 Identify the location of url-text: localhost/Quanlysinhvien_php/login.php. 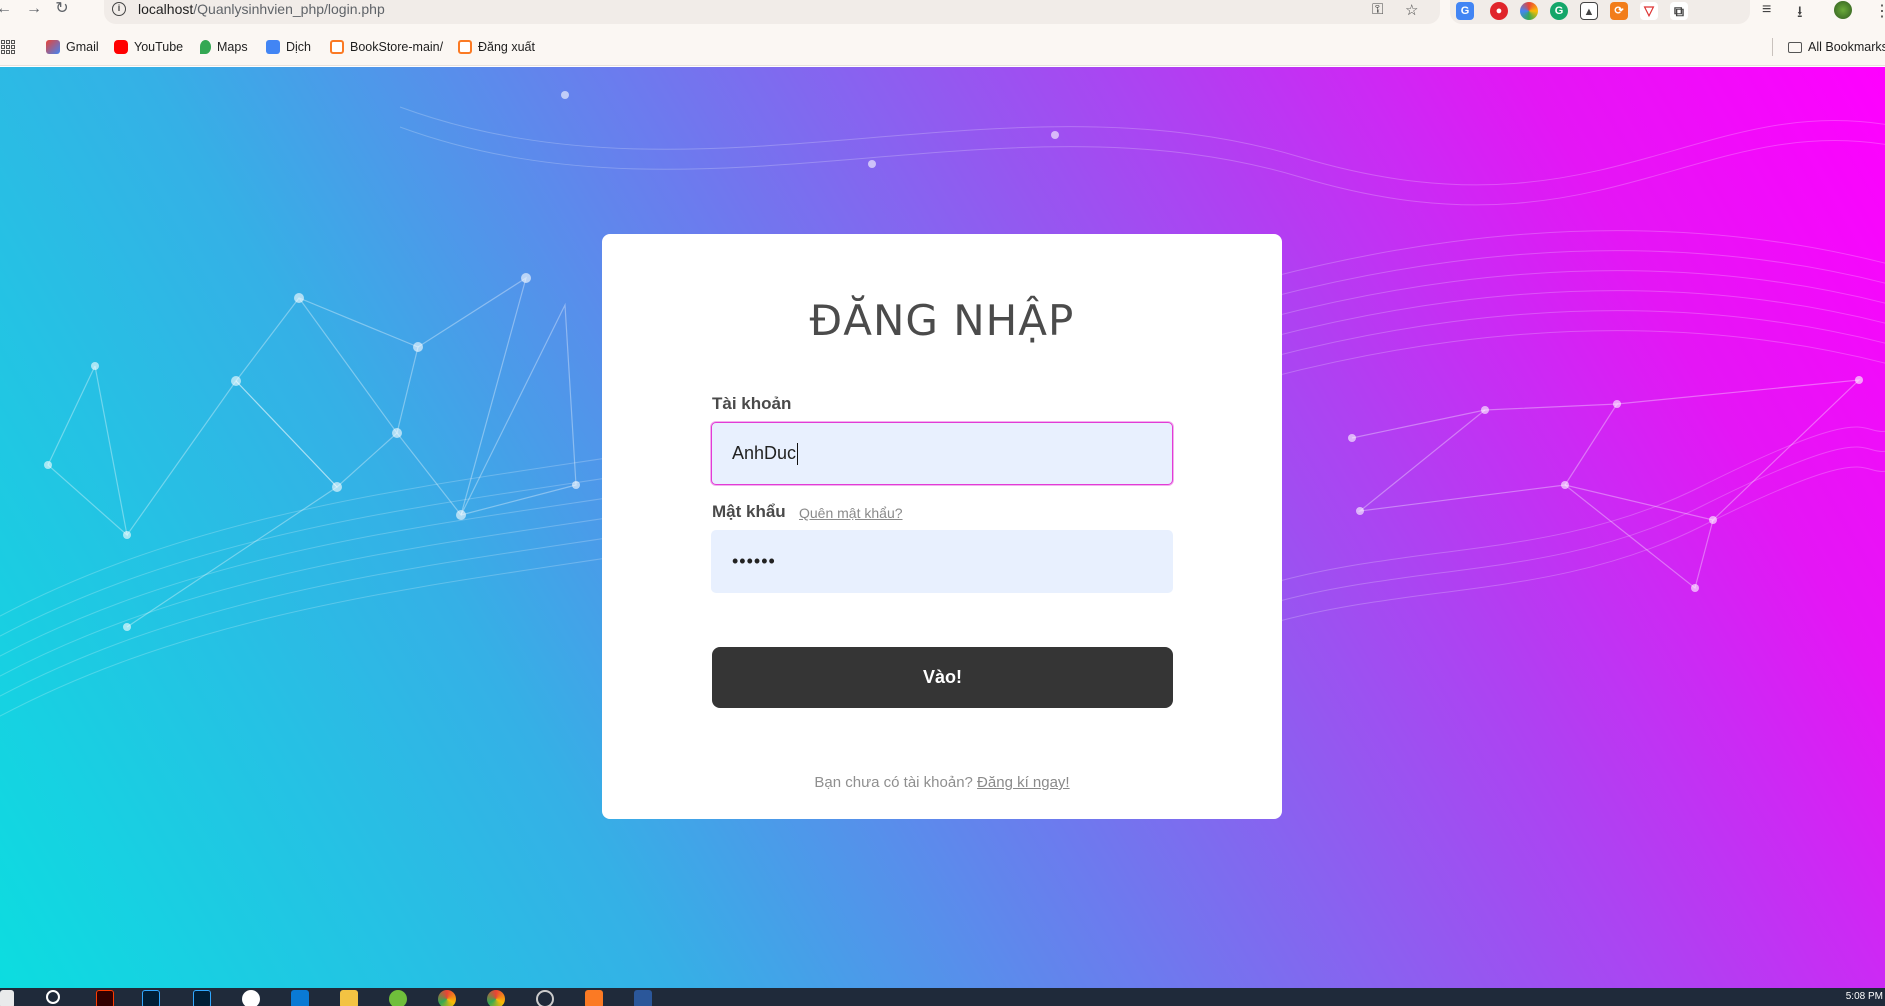
(261, 9).